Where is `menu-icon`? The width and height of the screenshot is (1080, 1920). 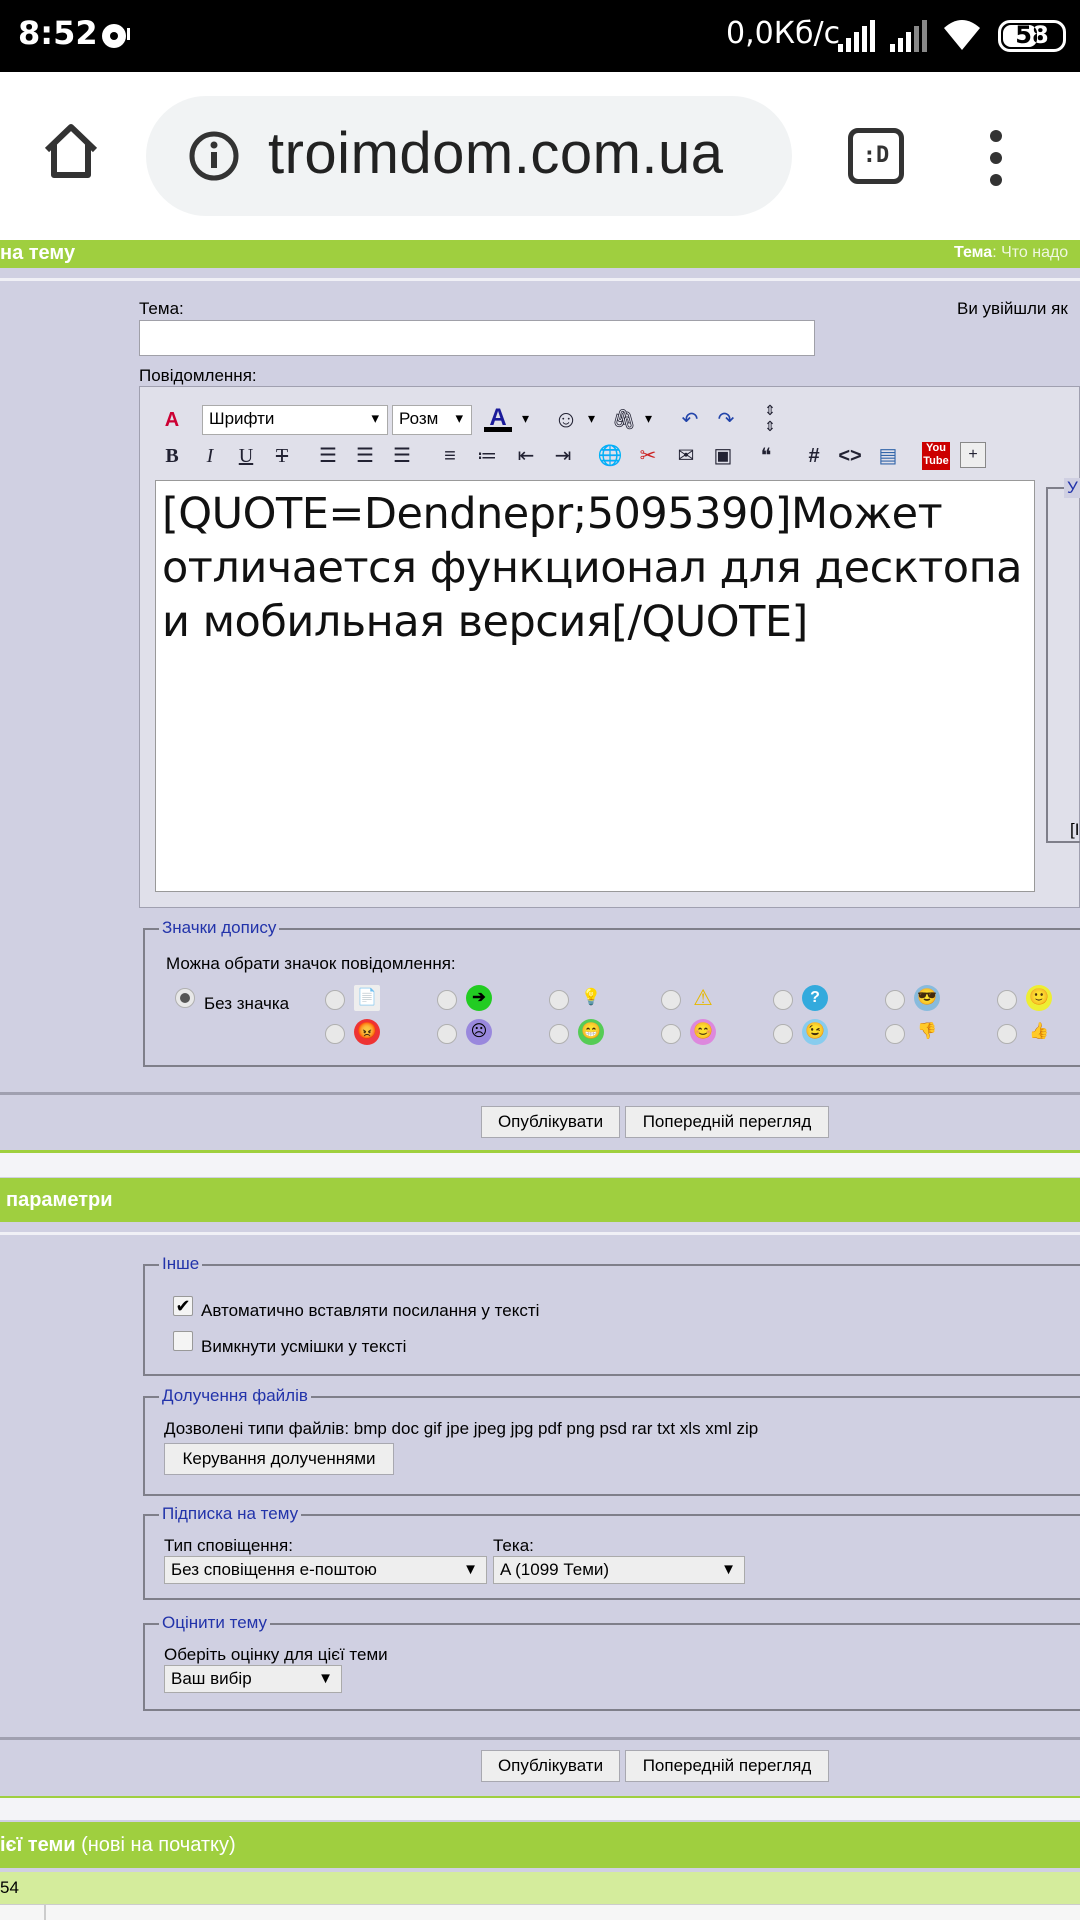
menu-icon is located at coordinates (996, 158).